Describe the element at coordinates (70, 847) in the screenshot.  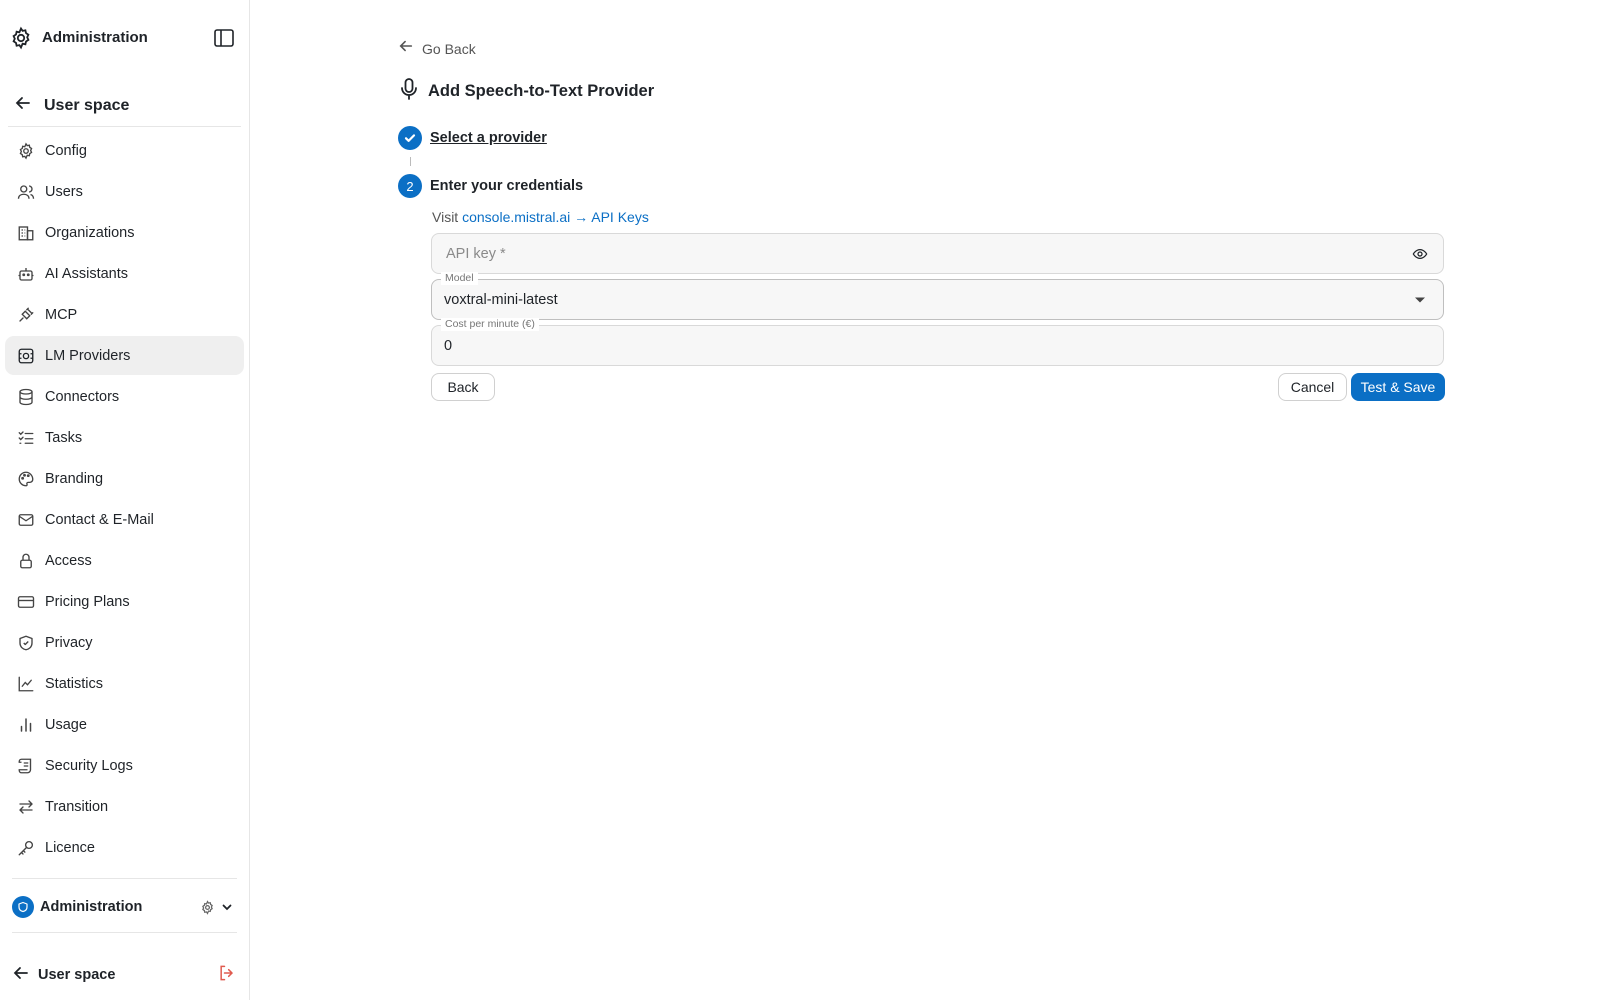
I see `sidebar-item-label: Licence` at that location.